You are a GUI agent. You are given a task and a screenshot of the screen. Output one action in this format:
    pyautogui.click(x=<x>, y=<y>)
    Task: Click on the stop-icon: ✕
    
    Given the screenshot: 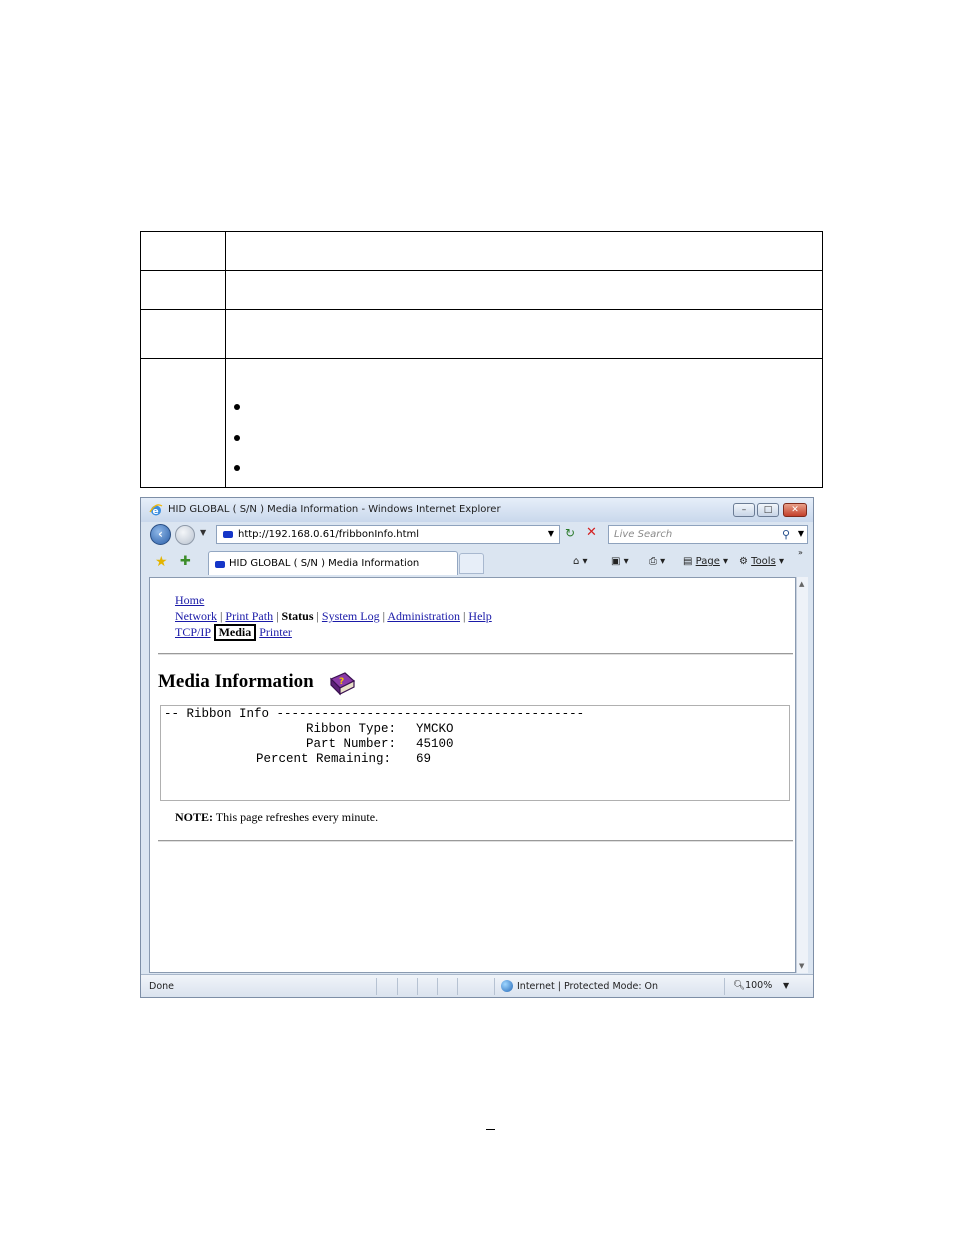 What is the action you would take?
    pyautogui.click(x=591, y=532)
    